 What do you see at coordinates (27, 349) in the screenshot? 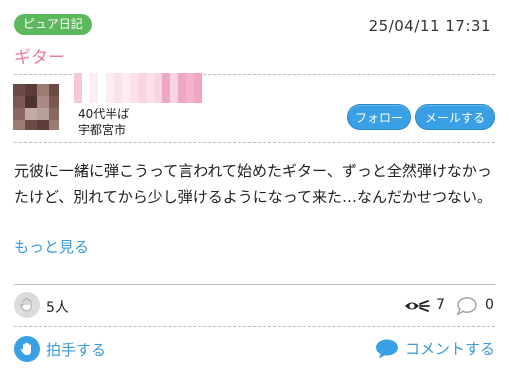
I see `clap-action-icon` at bounding box center [27, 349].